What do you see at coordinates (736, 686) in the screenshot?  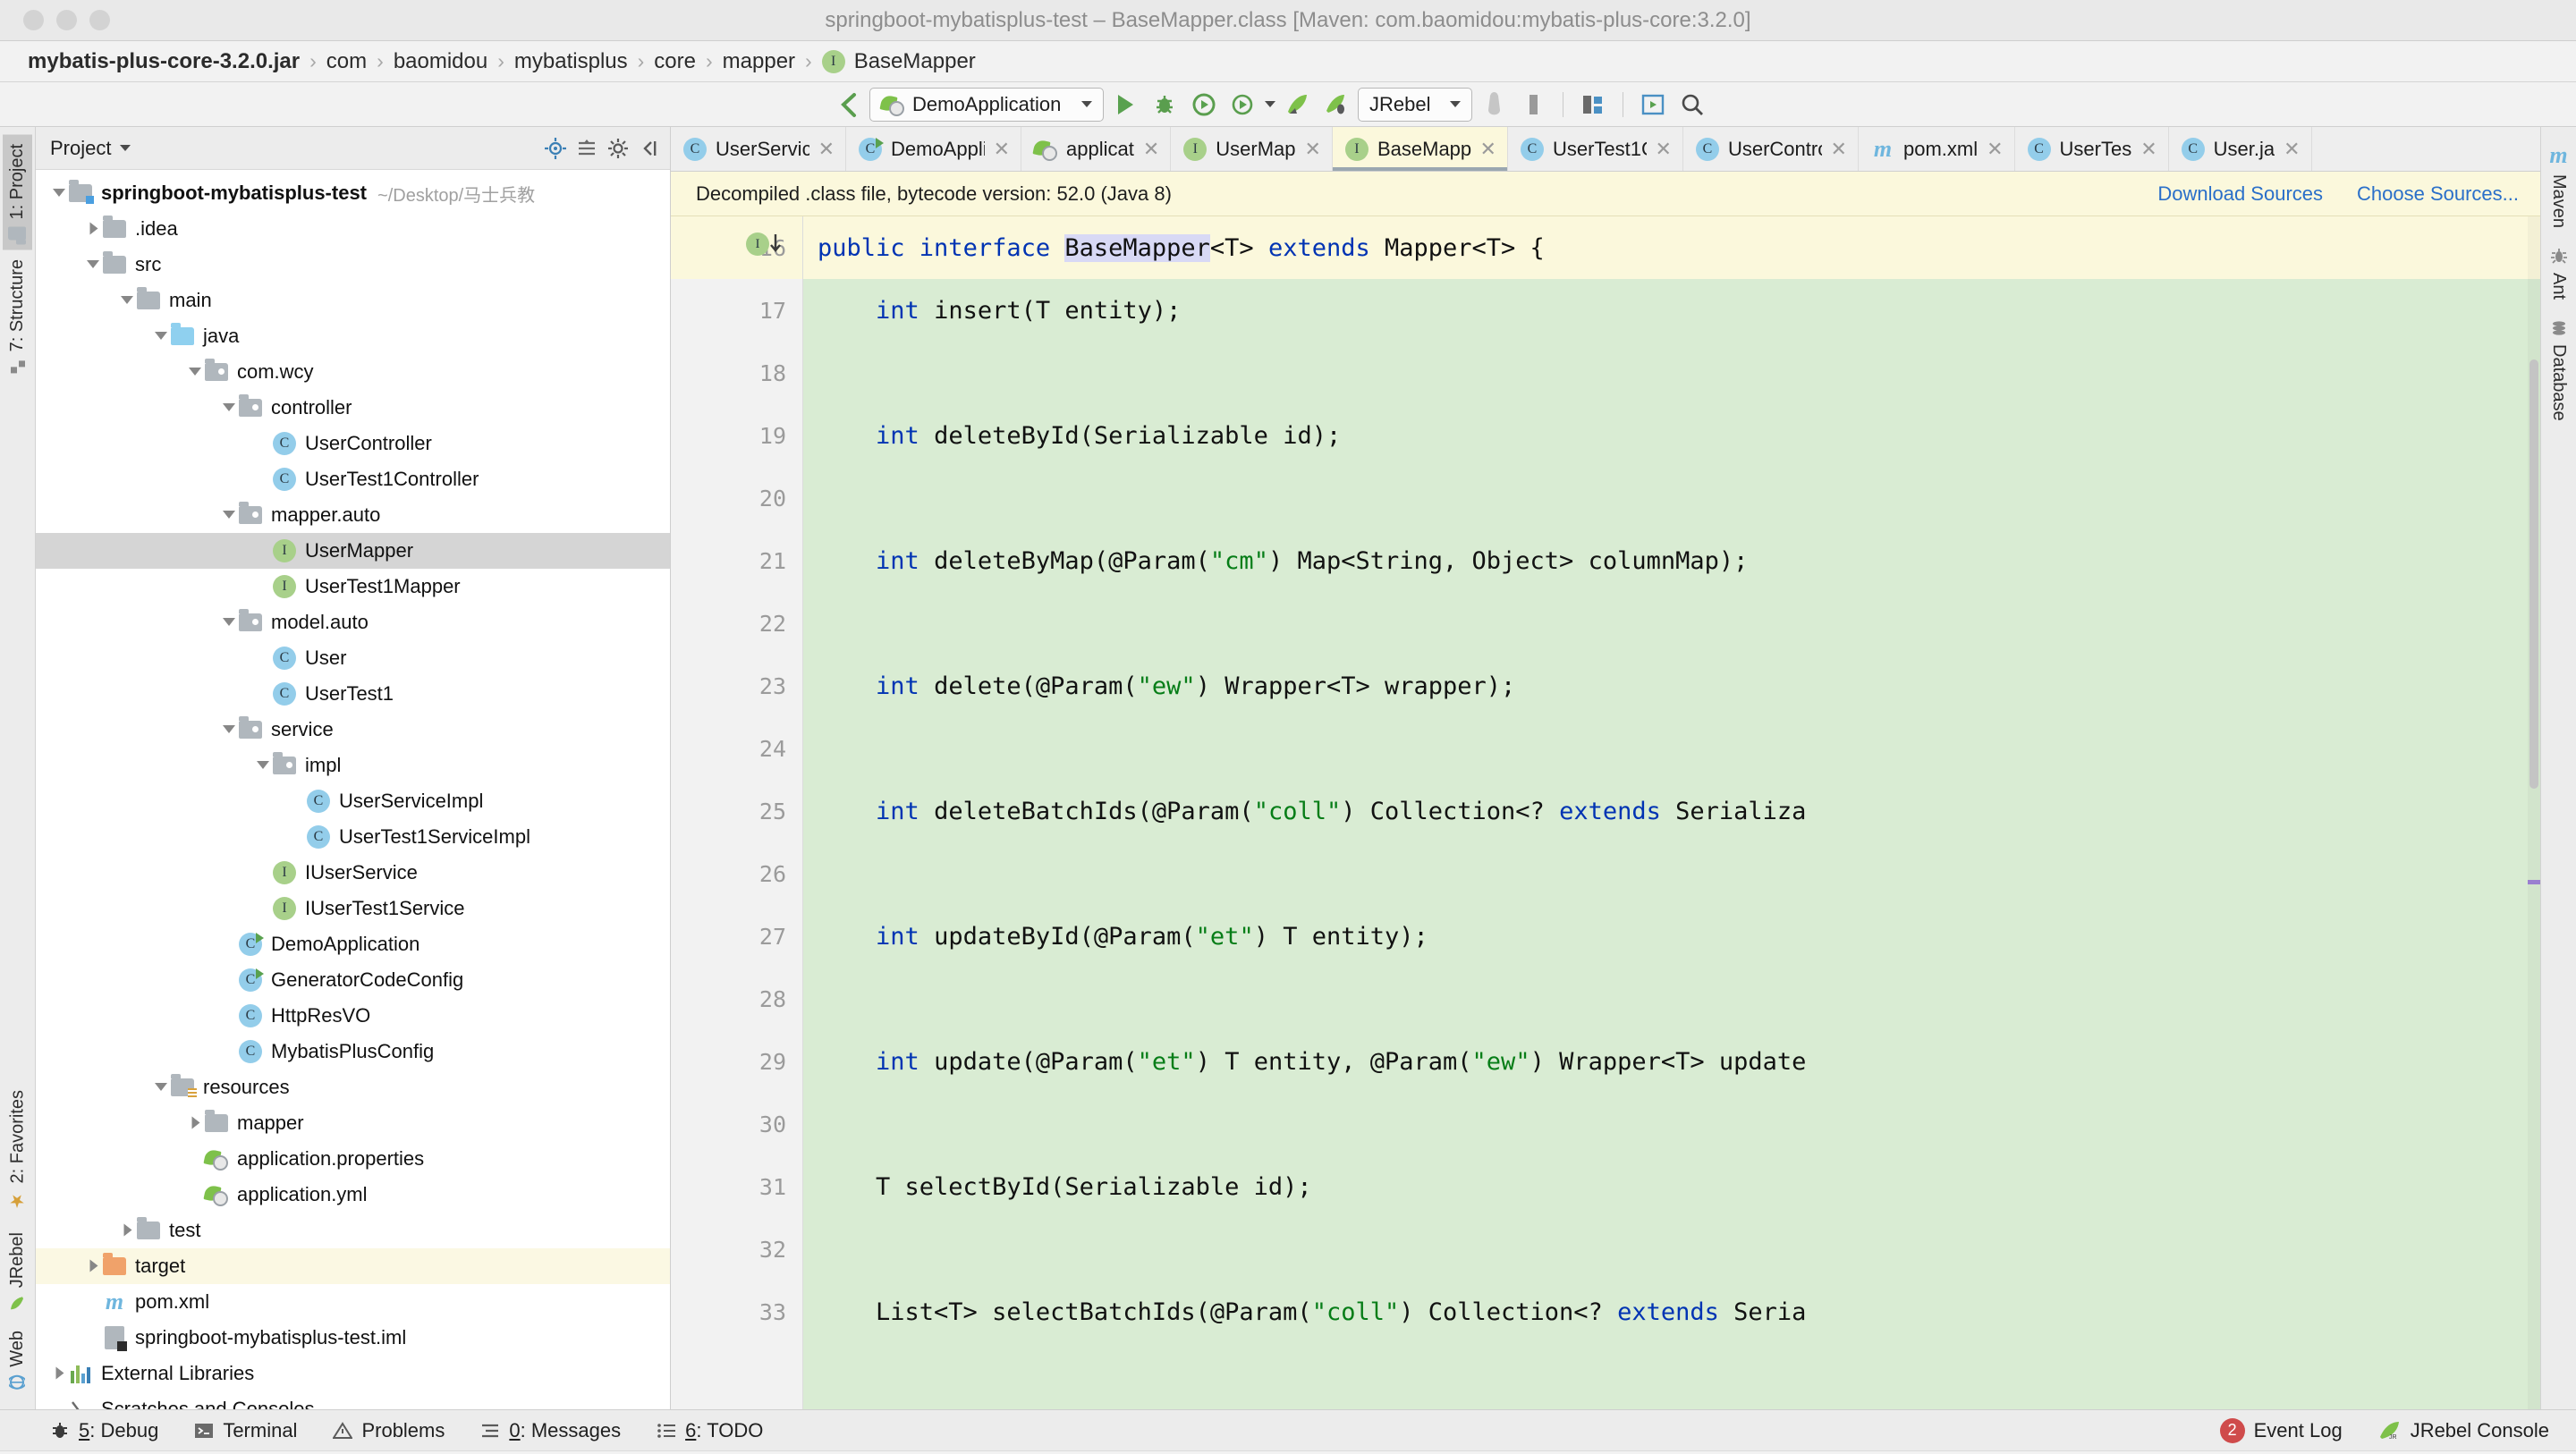 I see `line-number: 23` at bounding box center [736, 686].